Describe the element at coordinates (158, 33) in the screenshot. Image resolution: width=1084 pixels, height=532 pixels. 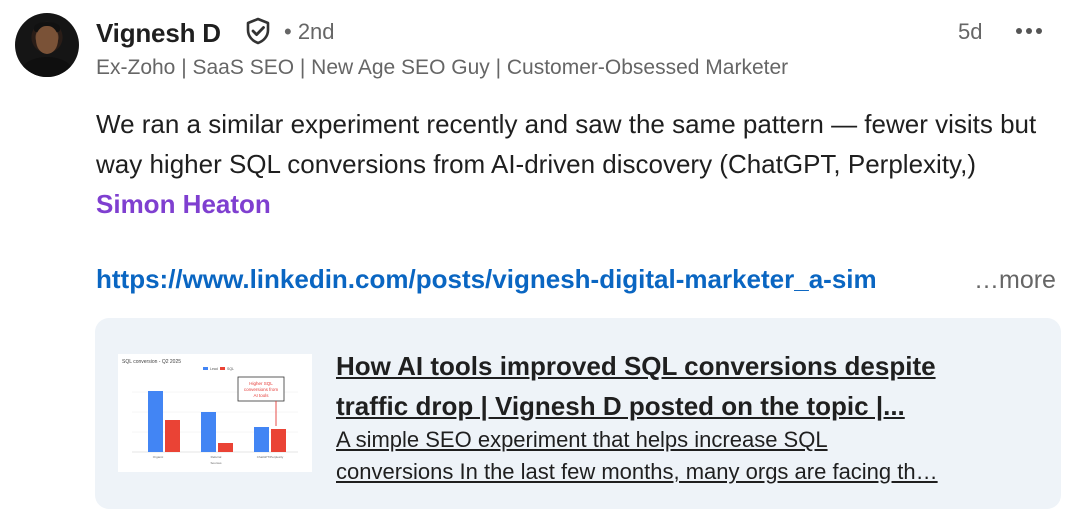
I see `author-name: Vignesh D` at that location.